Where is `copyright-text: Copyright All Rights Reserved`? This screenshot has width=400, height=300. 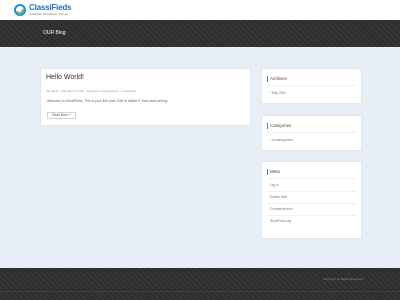
copyright-text: Copyright All Rights Reserved is located at coordinates (343, 279).